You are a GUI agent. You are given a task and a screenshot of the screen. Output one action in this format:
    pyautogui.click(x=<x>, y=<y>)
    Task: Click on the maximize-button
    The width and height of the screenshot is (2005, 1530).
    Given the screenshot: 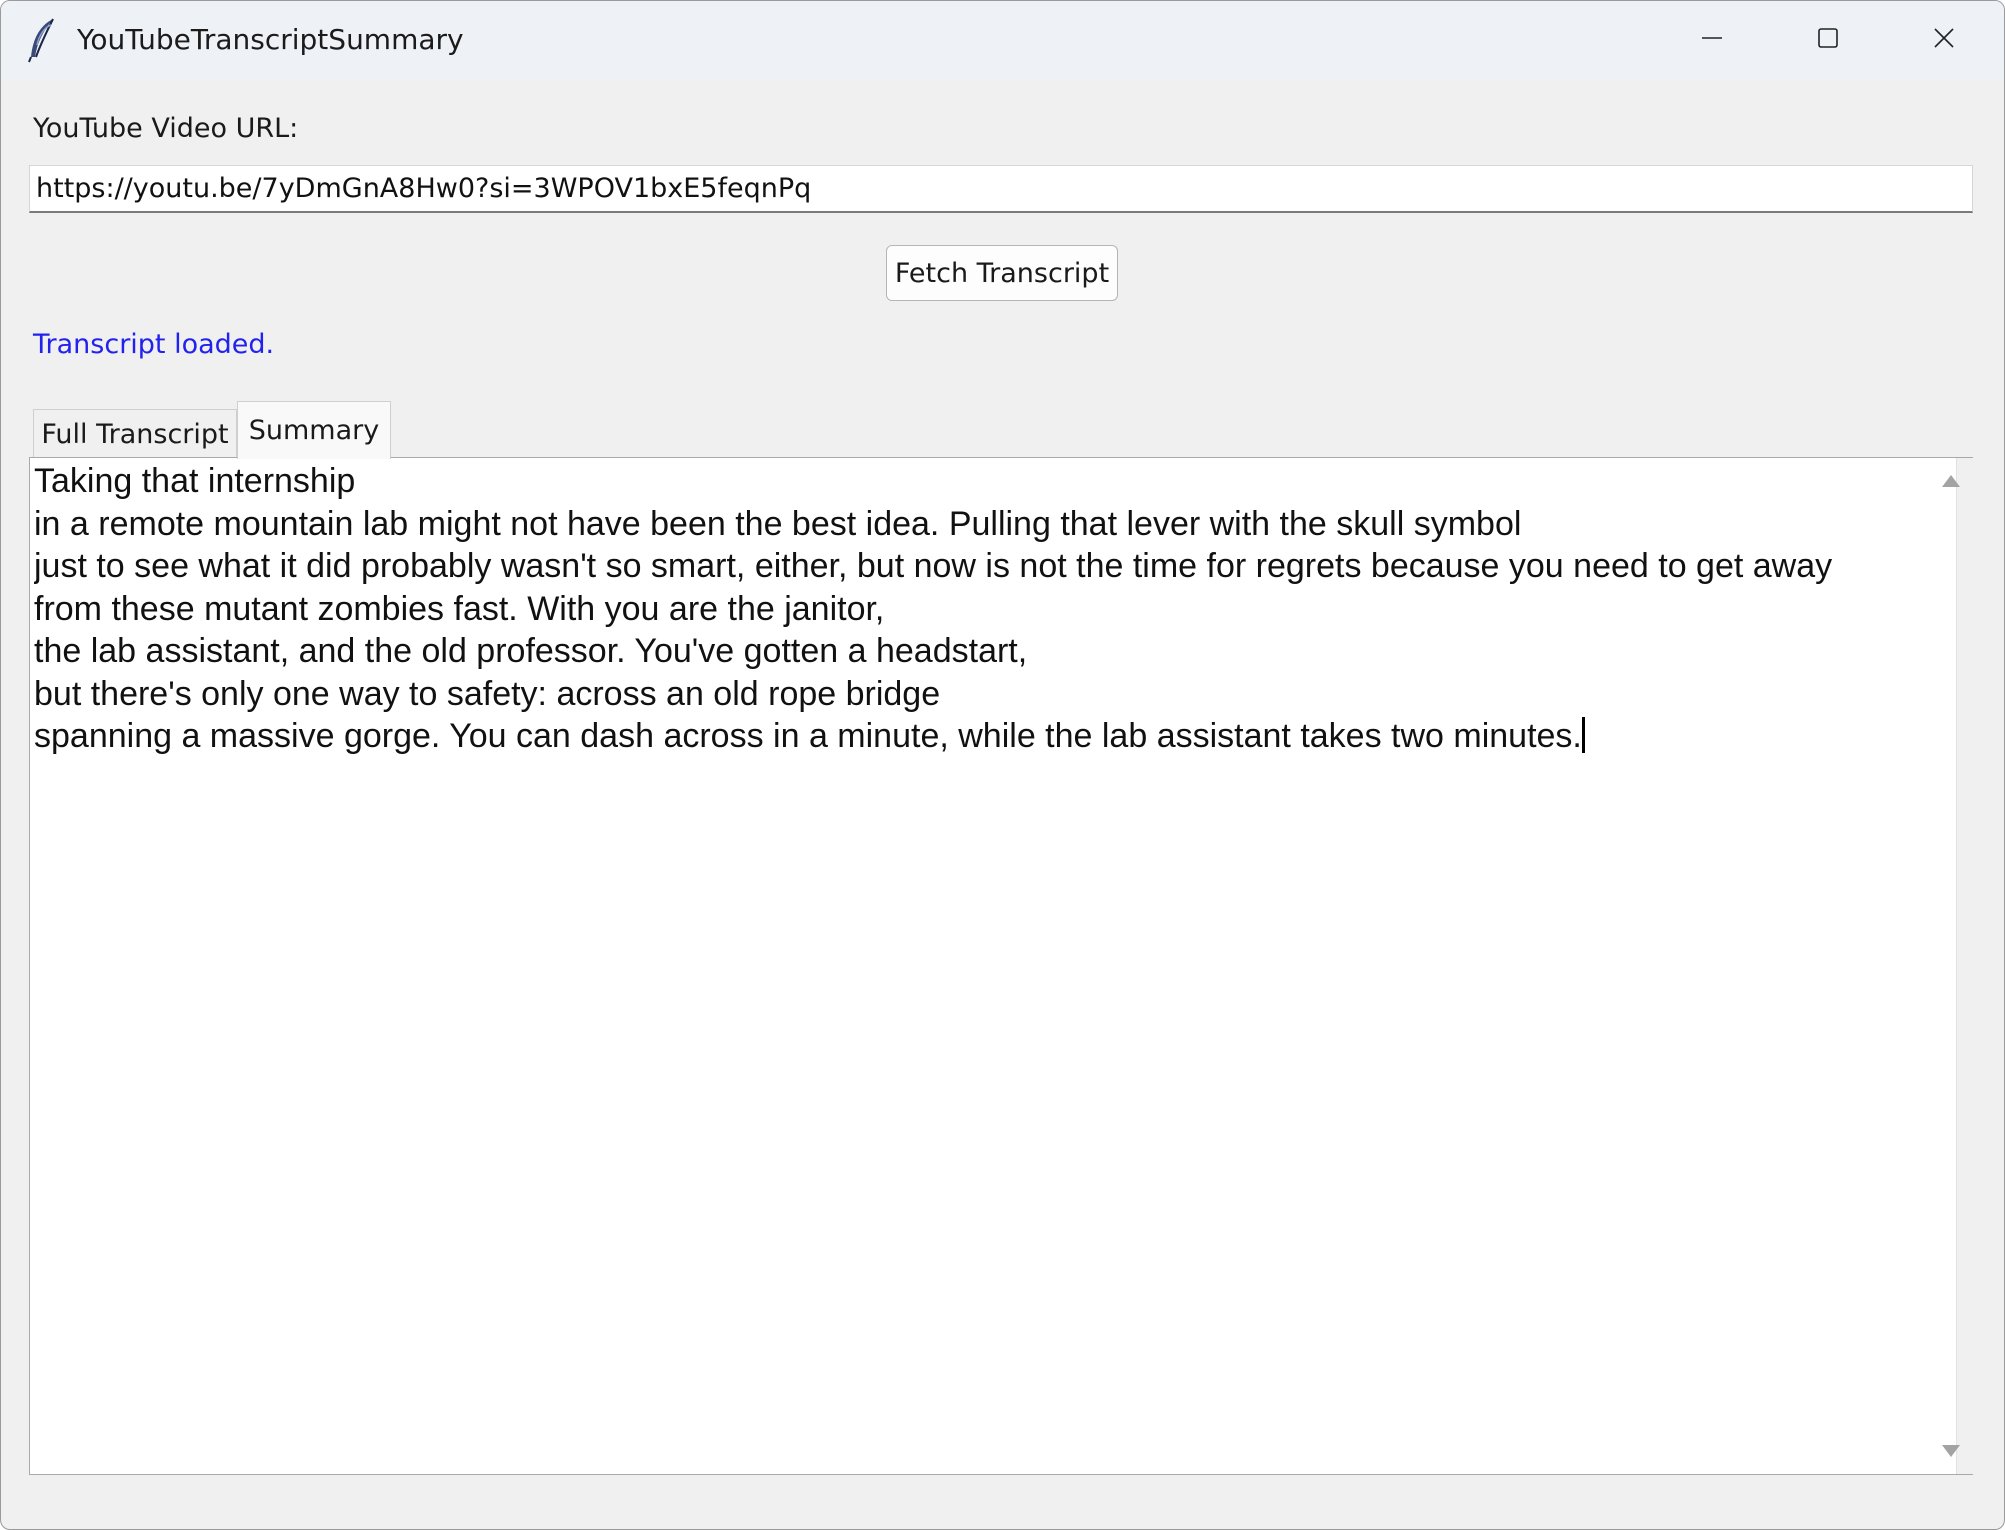 What is the action you would take?
    pyautogui.click(x=1828, y=40)
    